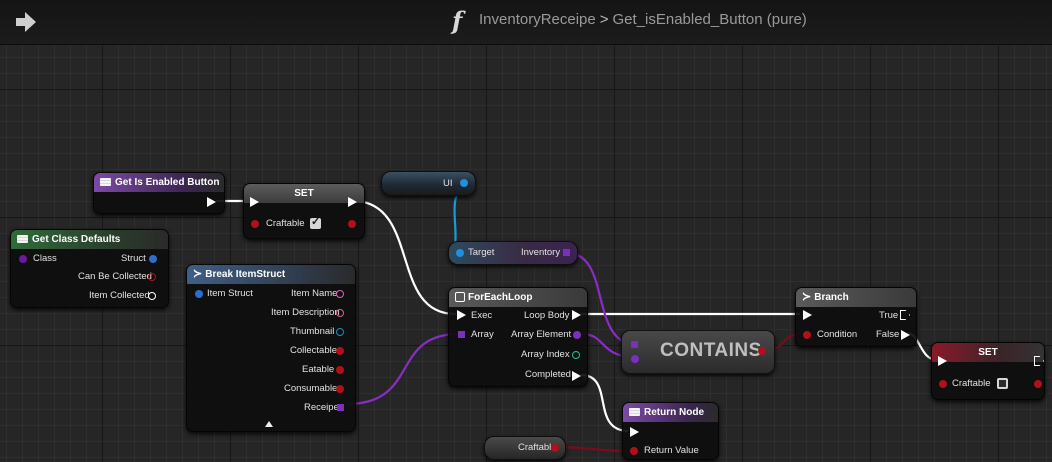 Image resolution: width=1052 pixels, height=462 pixels. What do you see at coordinates (115, 276) in the screenshot?
I see `can-be-collected-label: Can Be Collected` at bounding box center [115, 276].